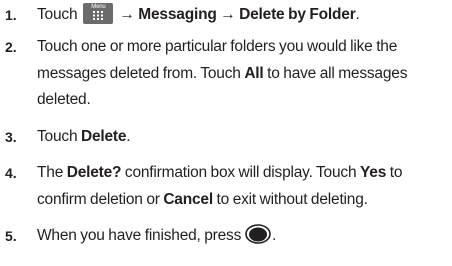 The width and height of the screenshot is (452, 266). What do you see at coordinates (258, 234) in the screenshot?
I see `home-key-icon` at bounding box center [258, 234].